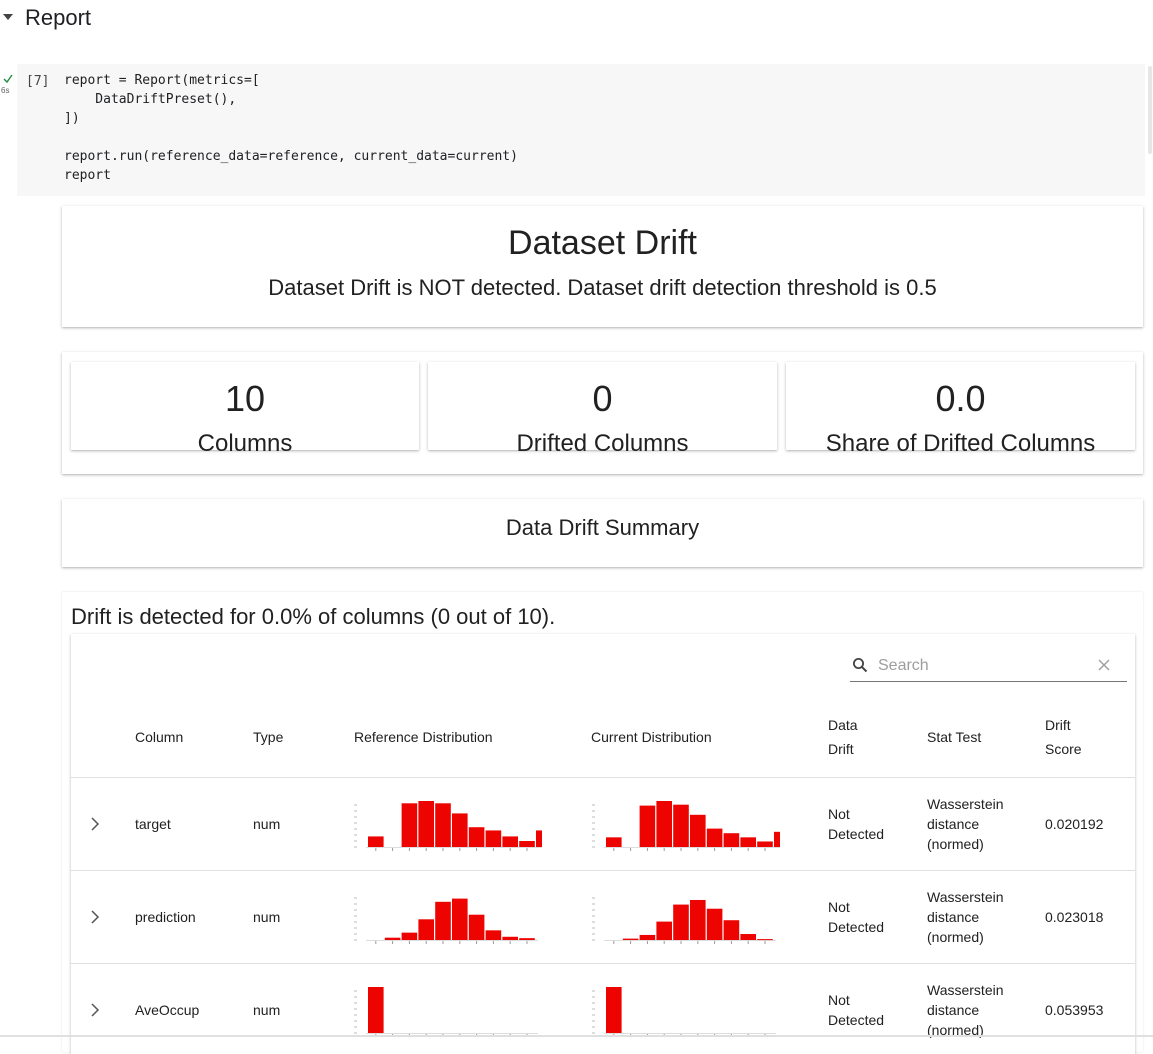 The height and width of the screenshot is (1054, 1153). Describe the element at coordinates (165, 917) in the screenshot. I see `cell-column: prediction` at that location.